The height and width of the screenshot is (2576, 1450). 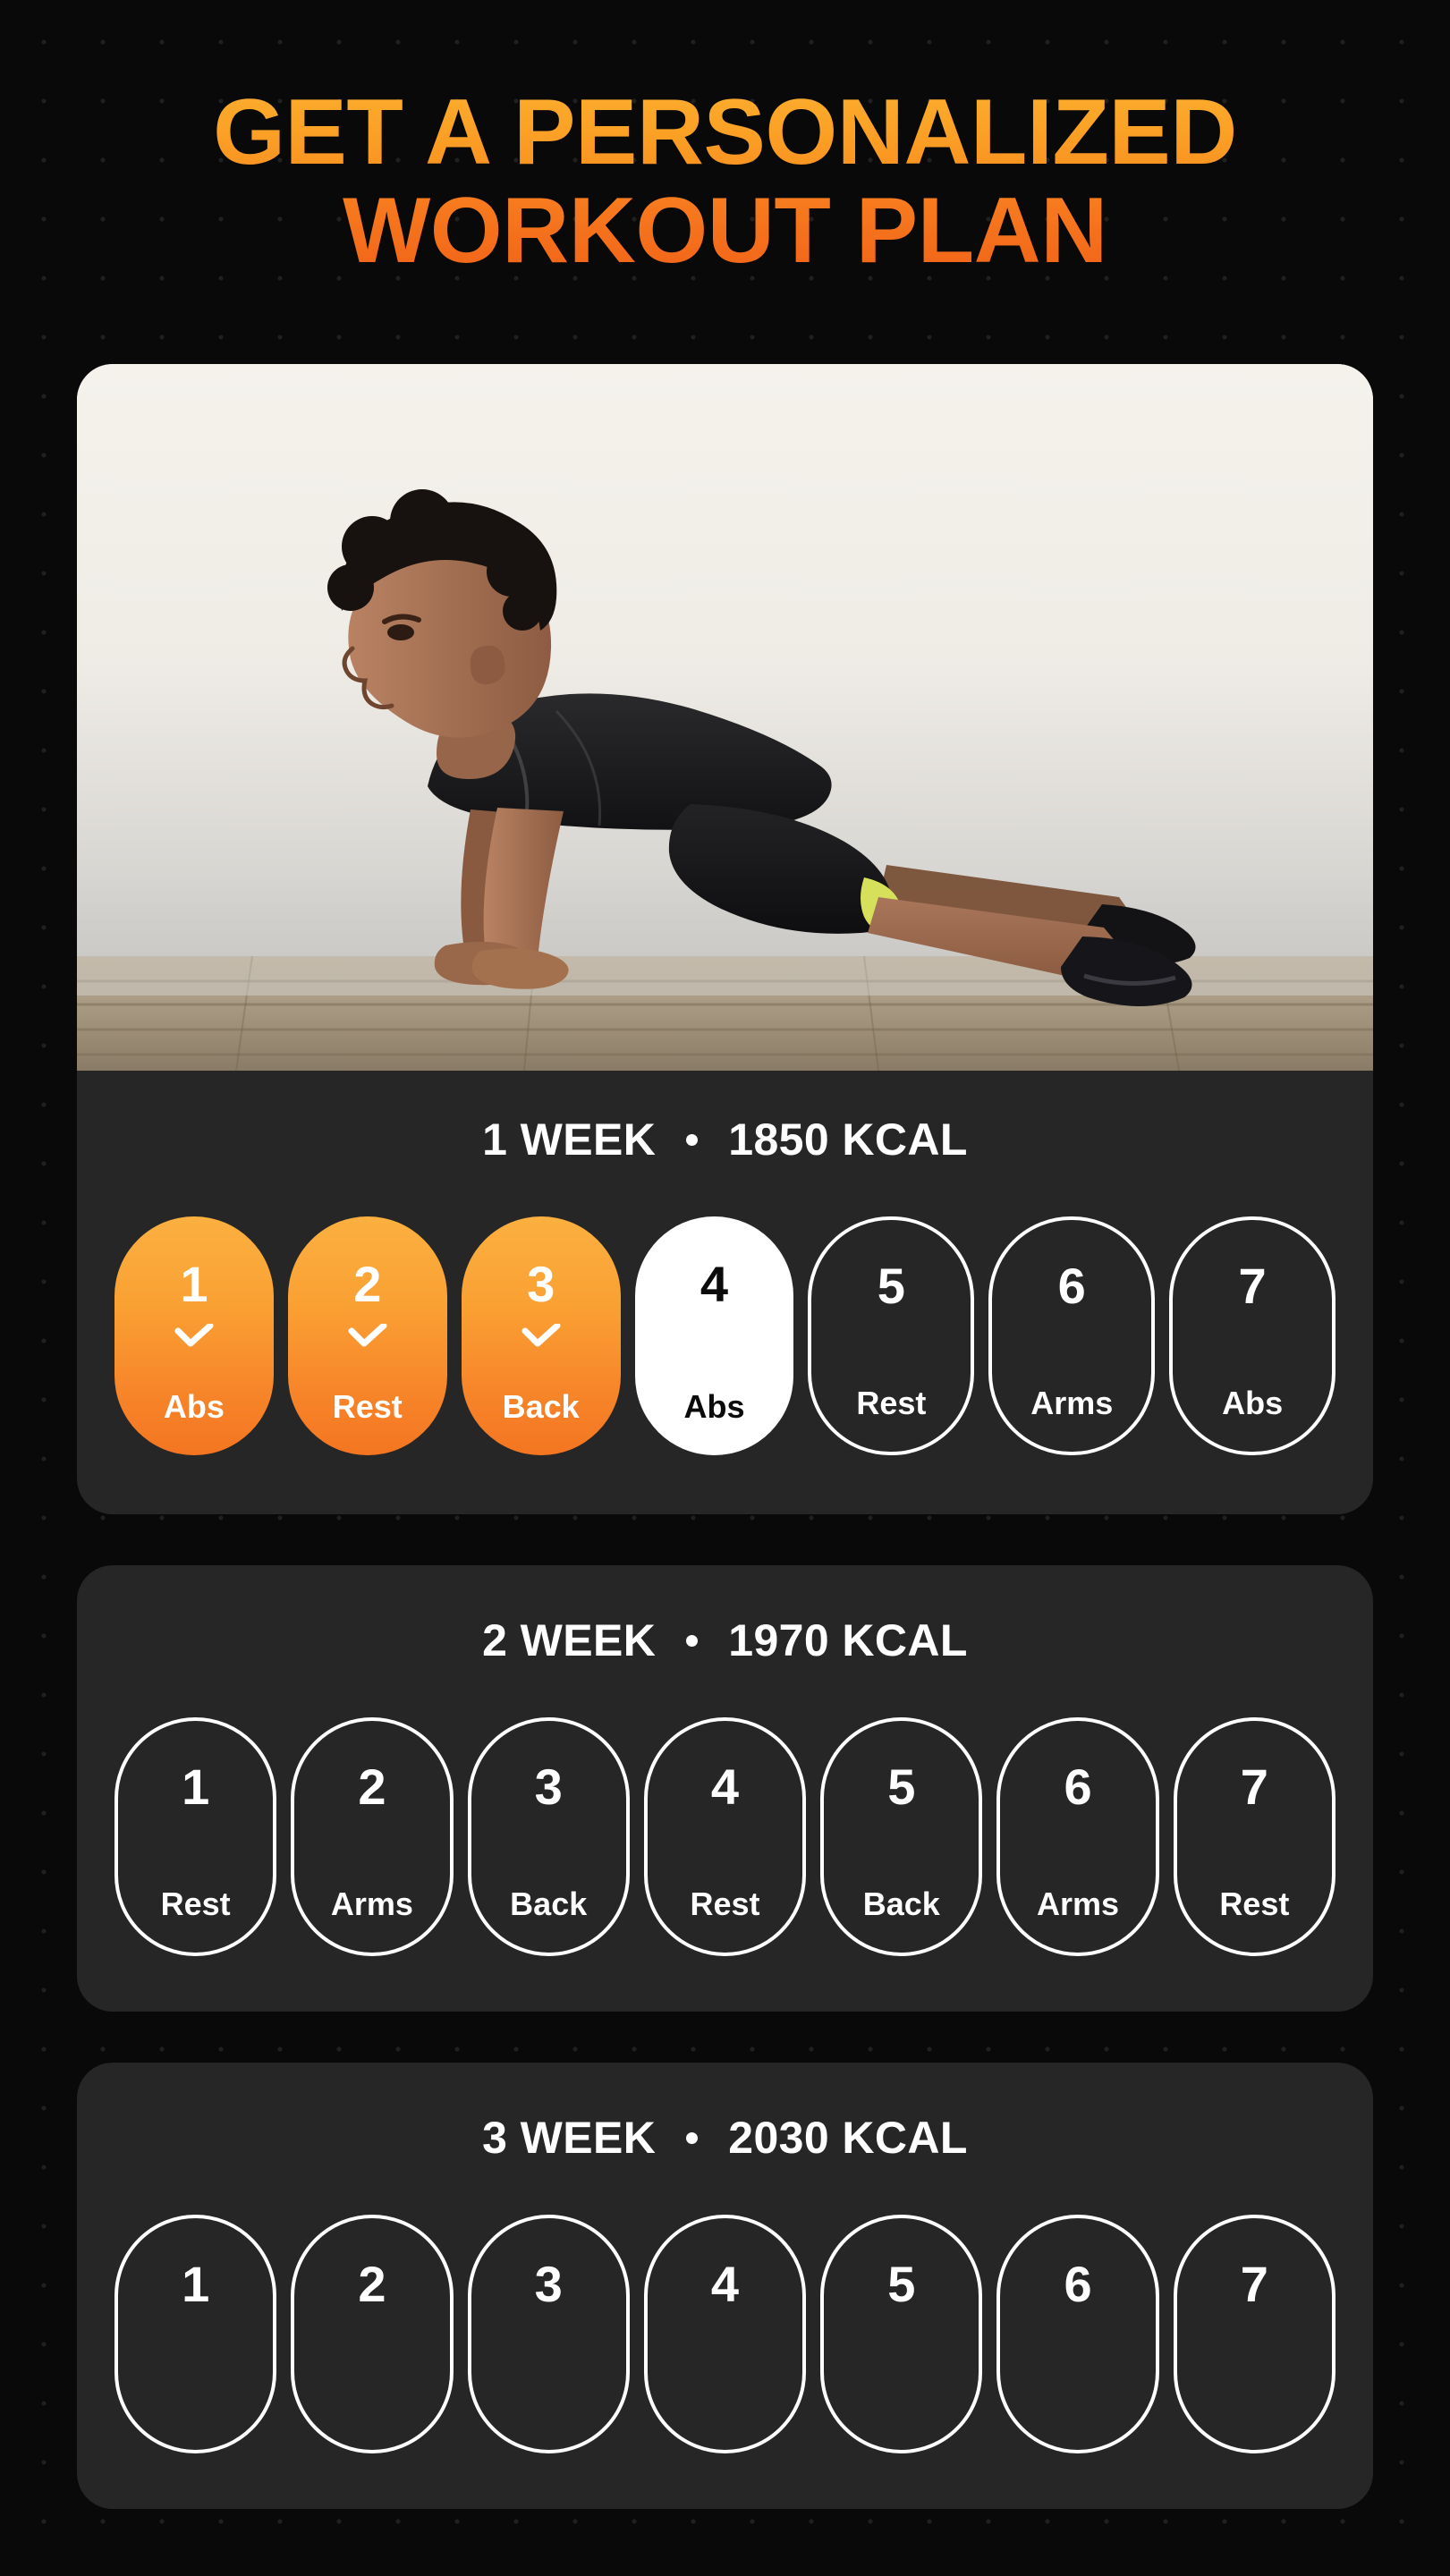 What do you see at coordinates (848, 1139) in the screenshot?
I see `week-kcal: 1850 KCAL` at bounding box center [848, 1139].